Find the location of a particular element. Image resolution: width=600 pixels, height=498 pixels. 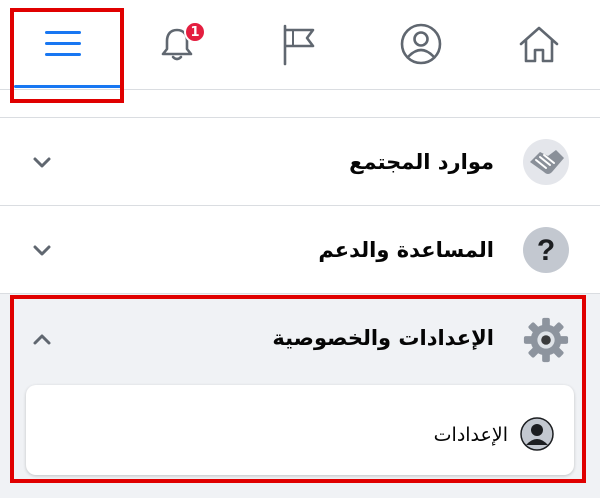

user-circle-icon is located at coordinates (421, 44).